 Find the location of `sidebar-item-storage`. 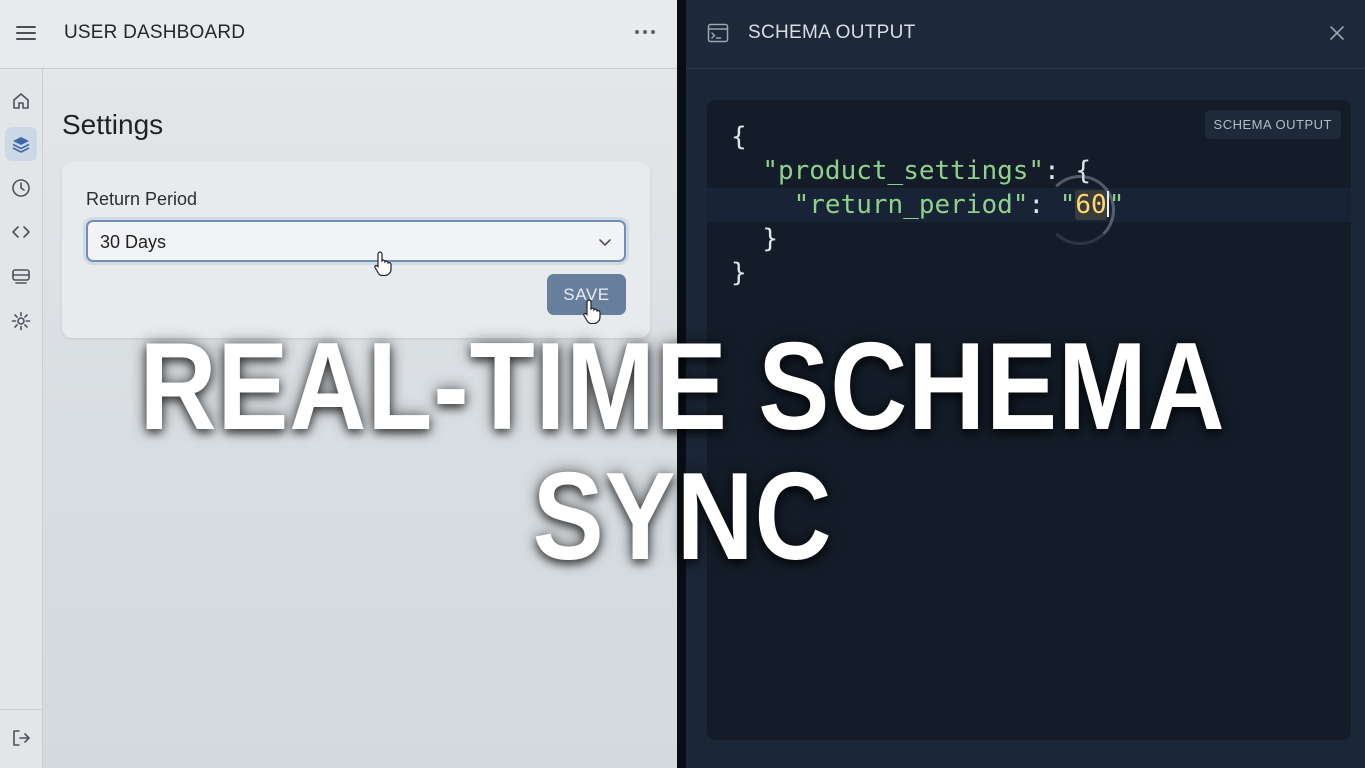

sidebar-item-storage is located at coordinates (21, 276).